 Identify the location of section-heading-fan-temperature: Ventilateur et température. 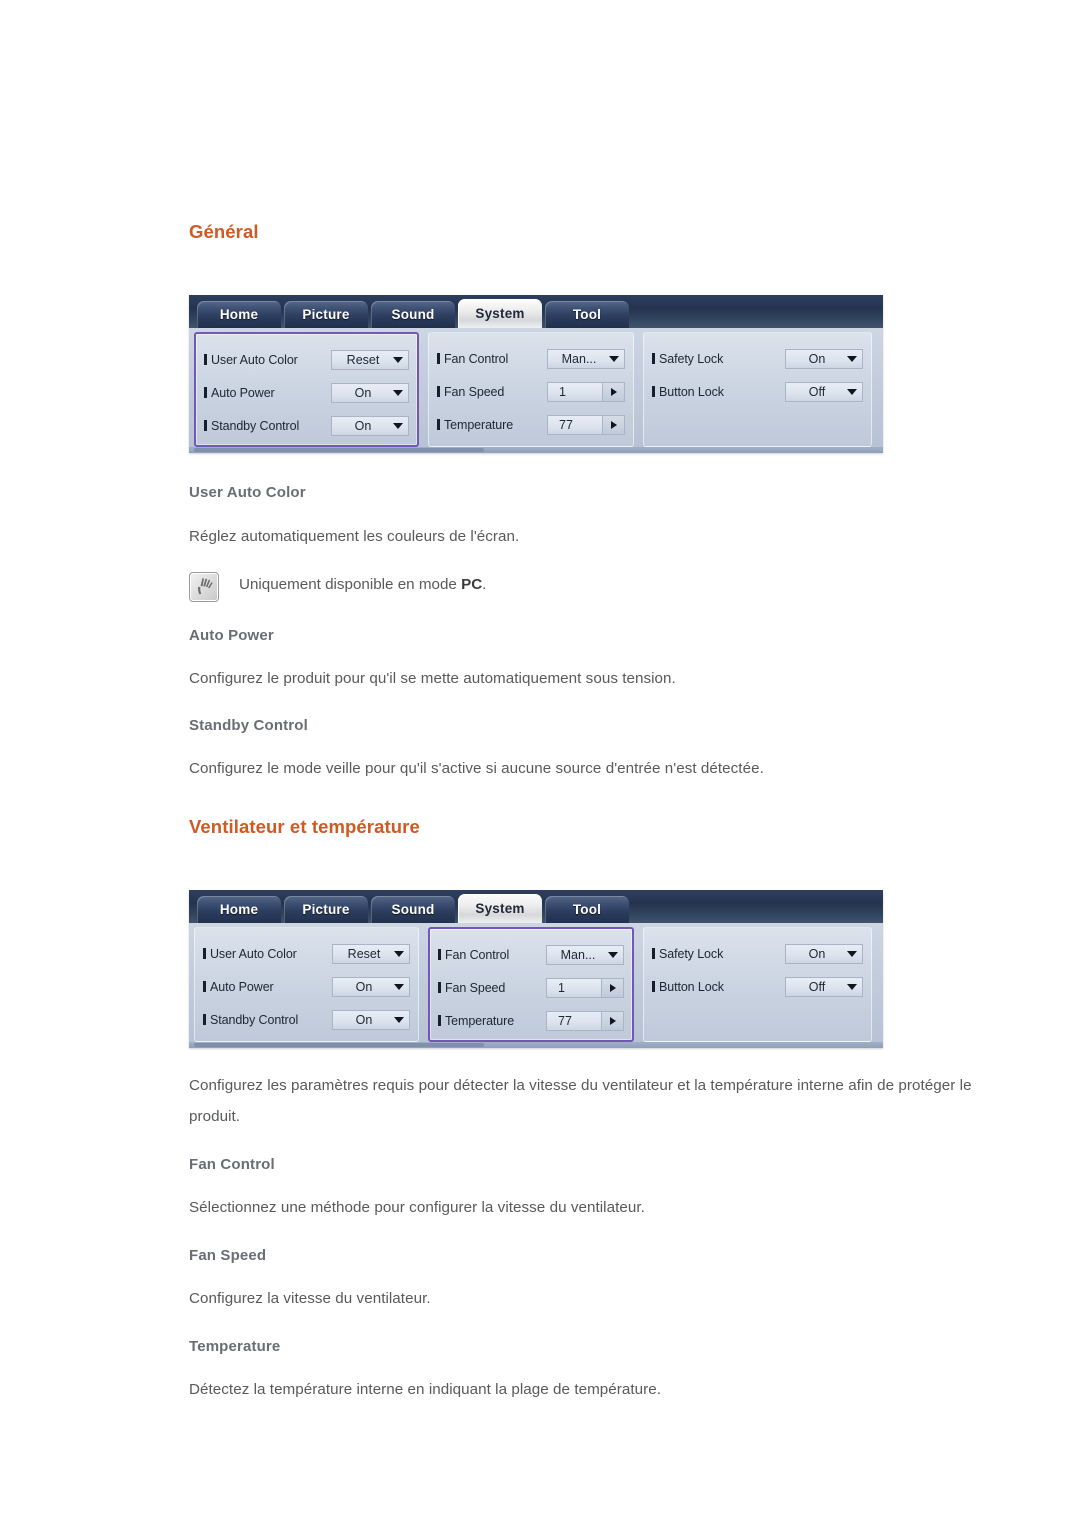
(304, 826).